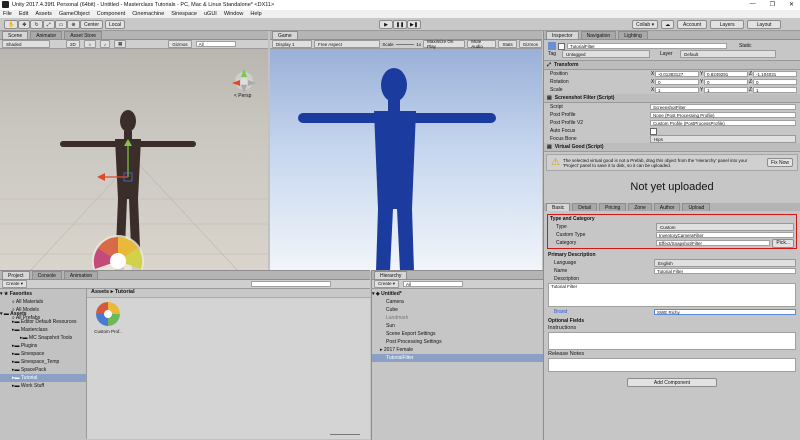 The width and height of the screenshot is (800, 440). I want to click on object-name-input: TutorialFilter, so click(647, 46).